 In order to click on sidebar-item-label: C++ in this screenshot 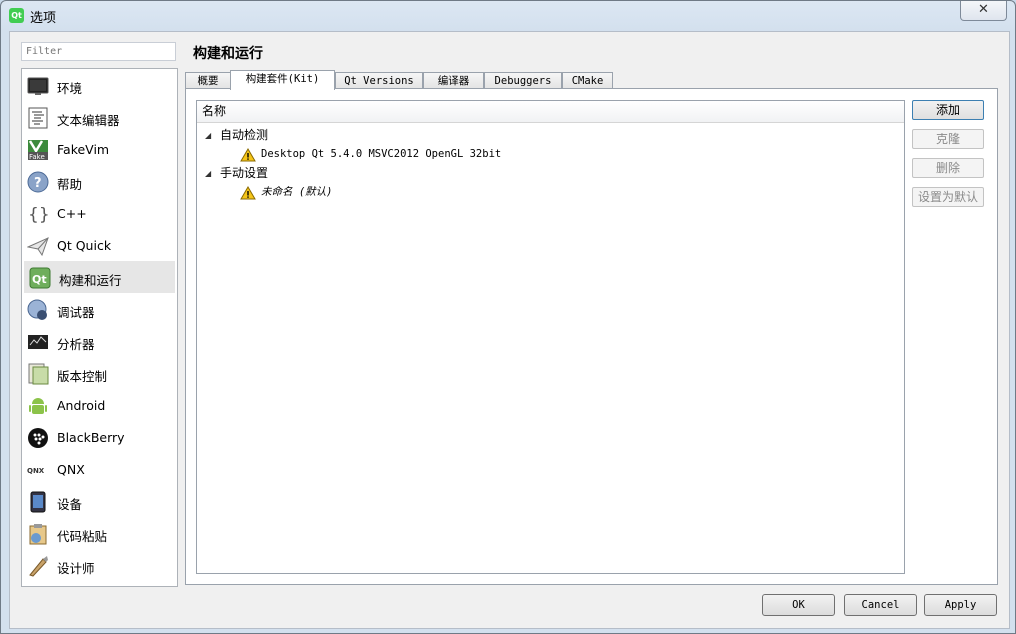, I will do `click(72, 213)`.